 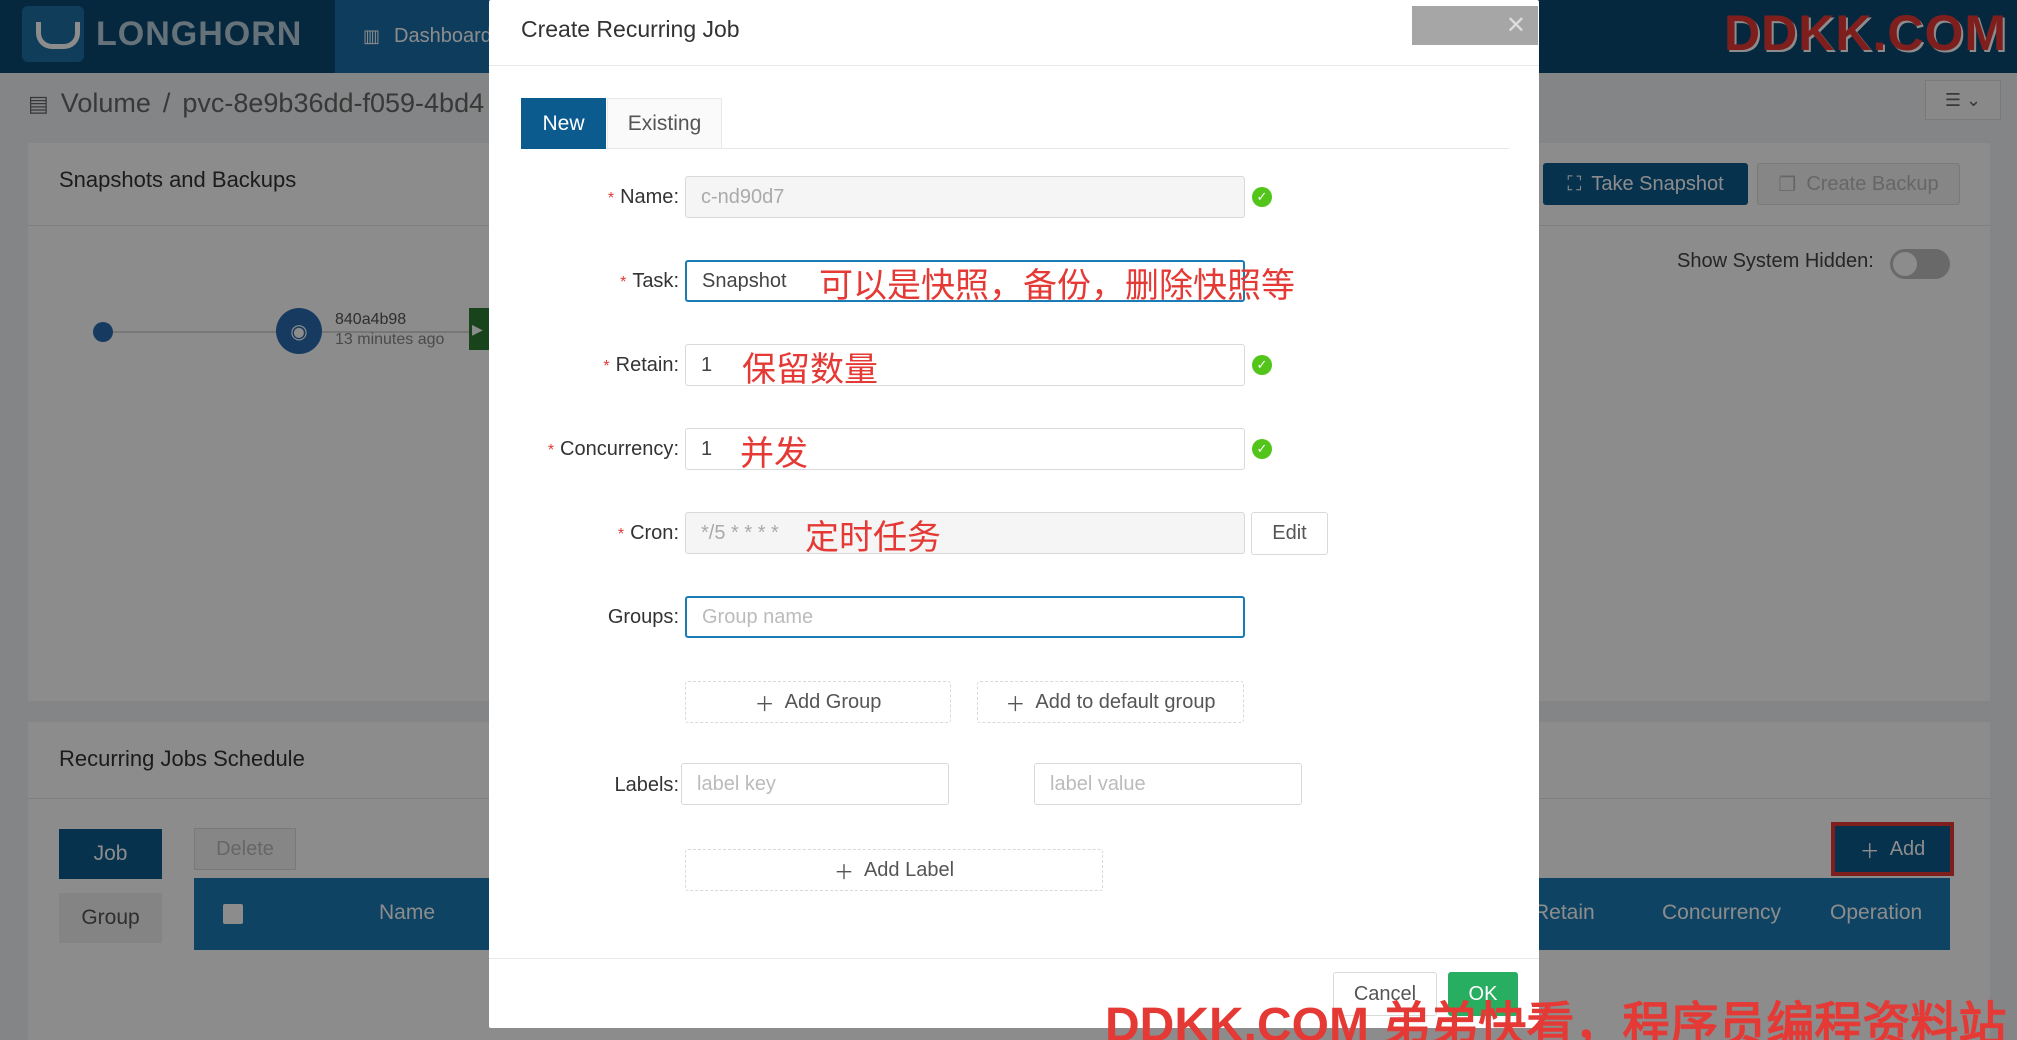 I want to click on retain-annotation: 保留数量, so click(x=810, y=370).